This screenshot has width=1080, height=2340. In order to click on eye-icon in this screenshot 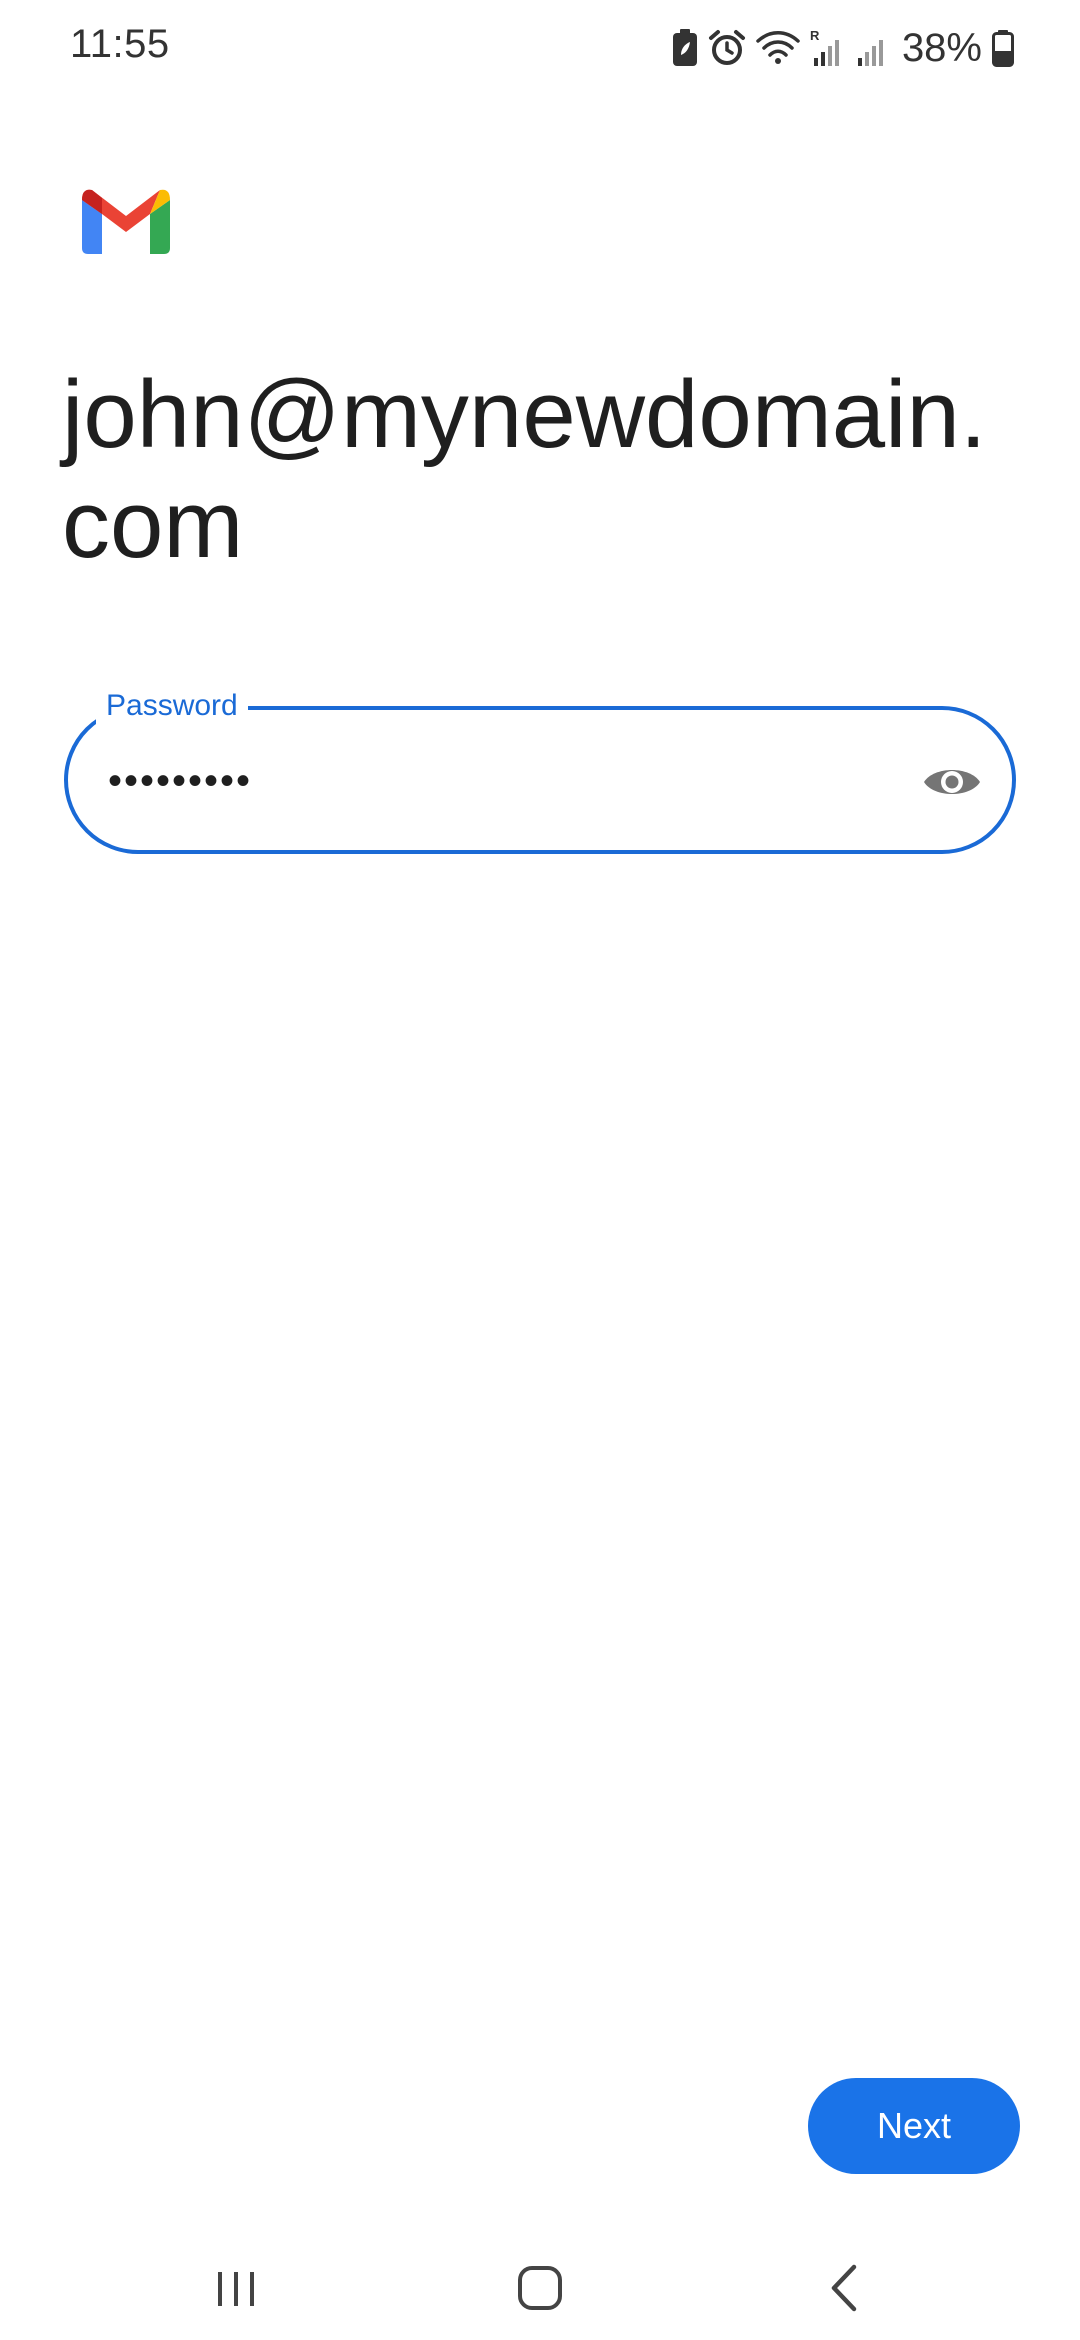, I will do `click(952, 784)`.